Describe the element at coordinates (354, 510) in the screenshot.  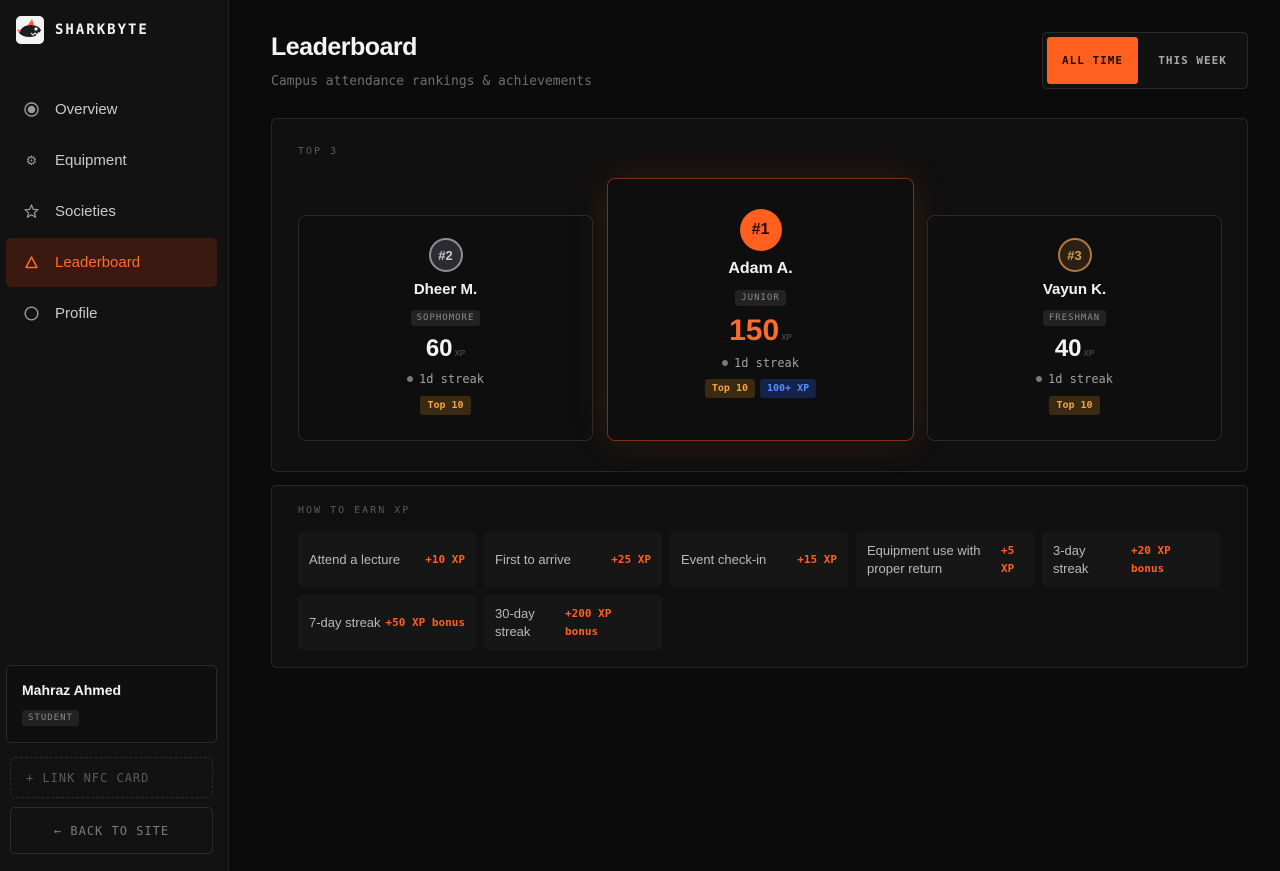
I see `panel-label: HOW TO EARN XP` at that location.